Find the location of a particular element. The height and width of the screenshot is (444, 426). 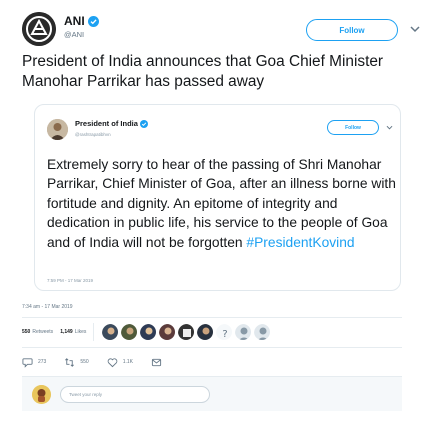

reply-action: 273 is located at coordinates (34, 362).